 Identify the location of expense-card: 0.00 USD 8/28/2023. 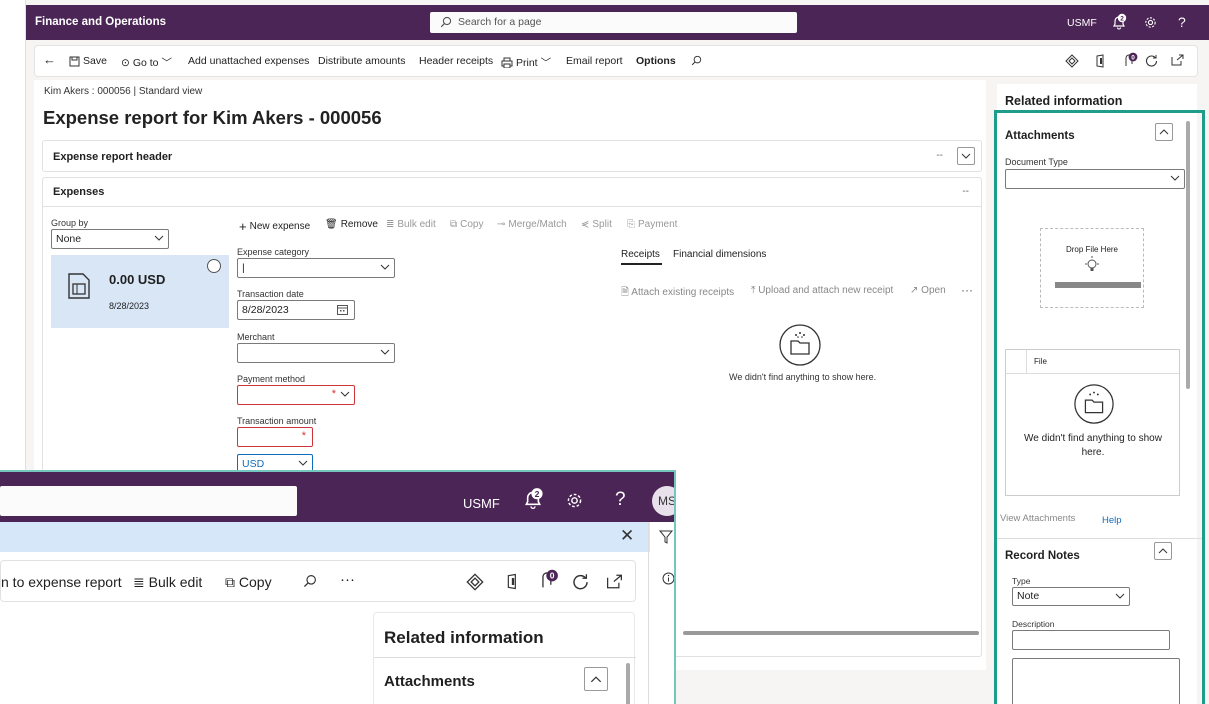
(140, 291).